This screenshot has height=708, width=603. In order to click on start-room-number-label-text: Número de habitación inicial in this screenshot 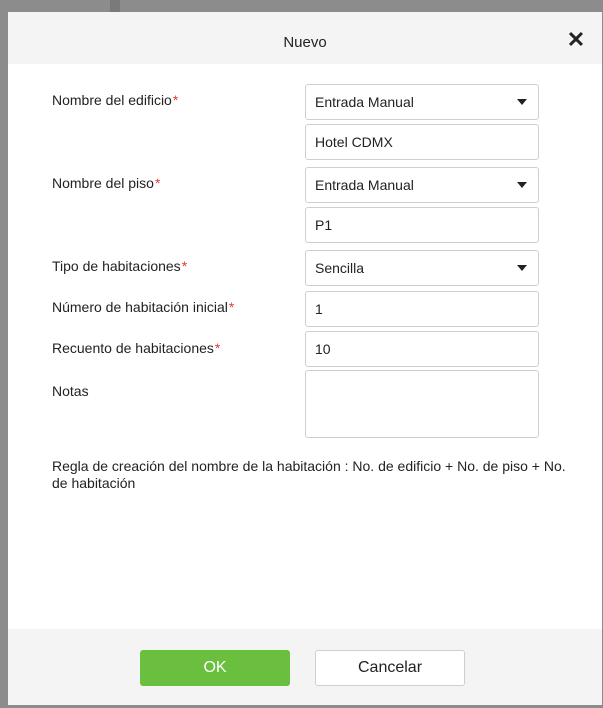, I will do `click(140, 307)`.